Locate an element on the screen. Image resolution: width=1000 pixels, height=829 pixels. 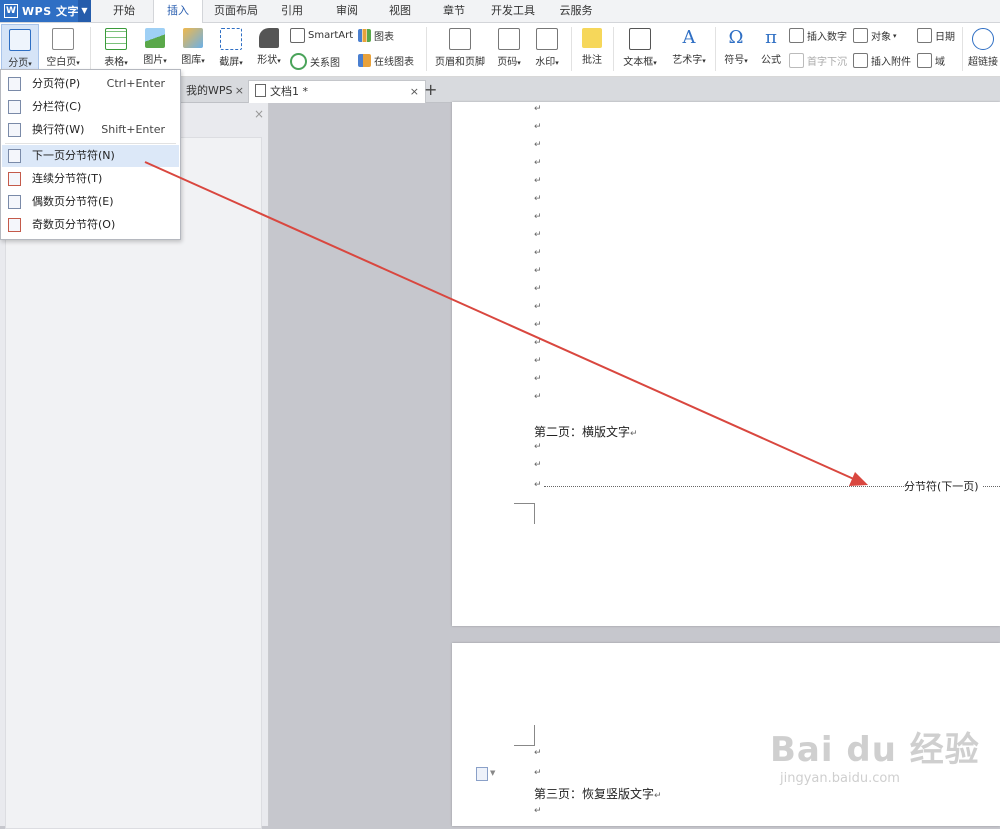
watermark-url: jingyan.baidu.com is located at coordinates (840, 778).